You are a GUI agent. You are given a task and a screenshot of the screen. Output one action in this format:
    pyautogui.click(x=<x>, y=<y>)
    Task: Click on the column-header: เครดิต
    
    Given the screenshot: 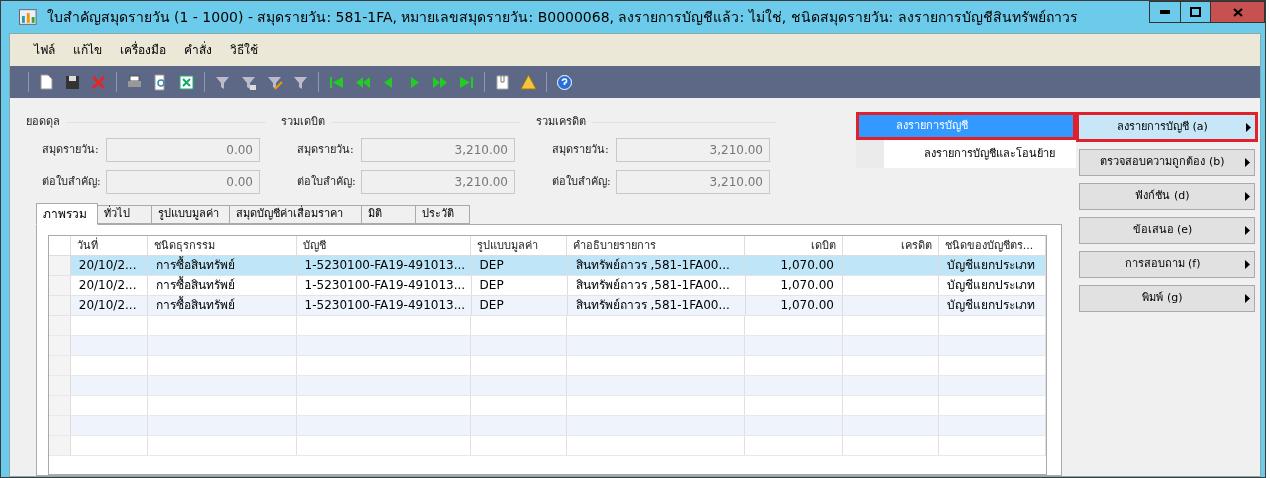 What is the action you would take?
    pyautogui.click(x=890, y=245)
    